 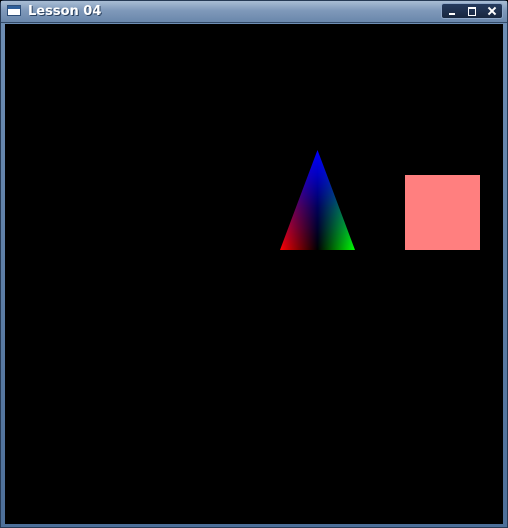 I want to click on window-icon, so click(x=14, y=10).